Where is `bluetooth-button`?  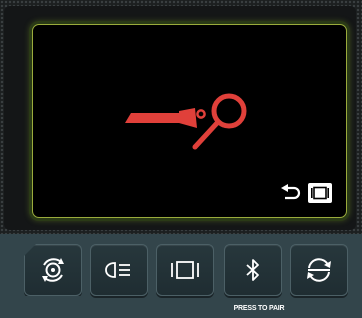
bluetooth-button is located at coordinates (253, 270).